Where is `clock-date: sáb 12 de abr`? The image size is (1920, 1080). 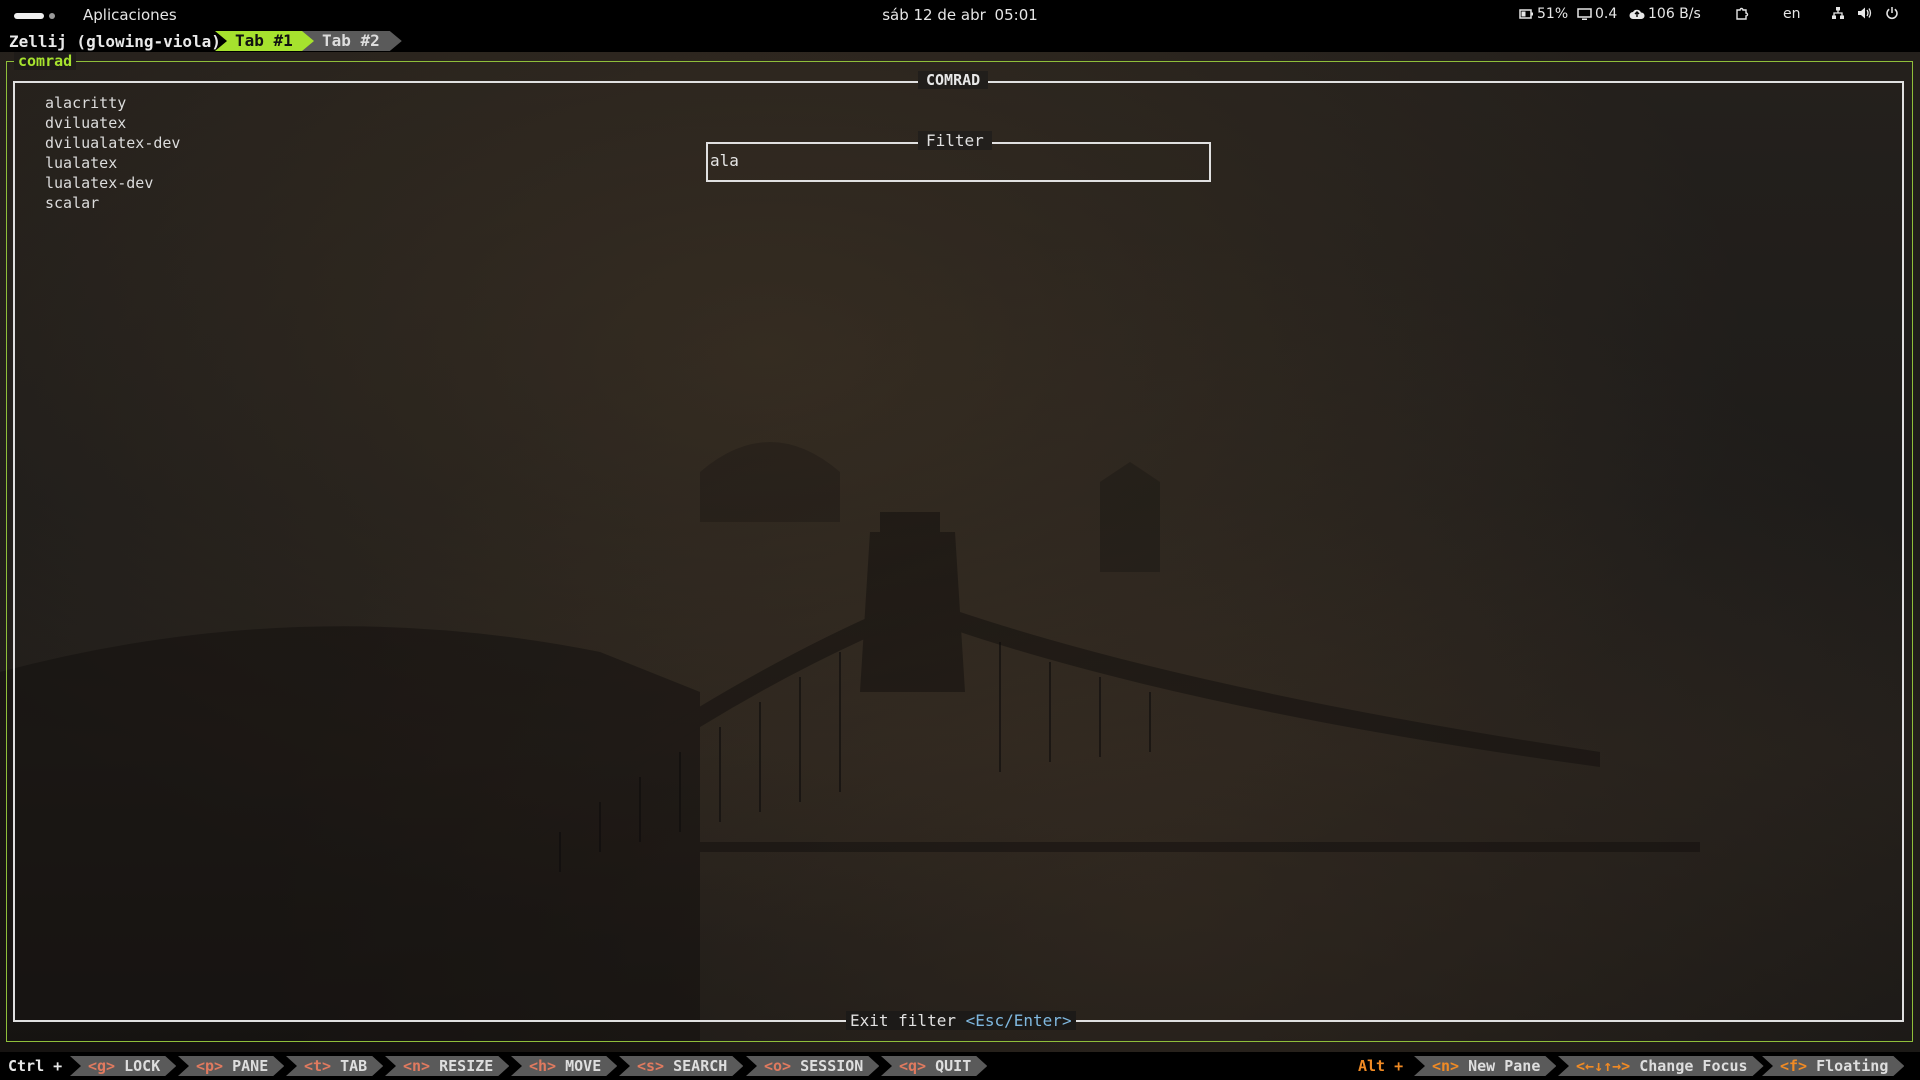
clock-date: sáb 12 de abr is located at coordinates (934, 15).